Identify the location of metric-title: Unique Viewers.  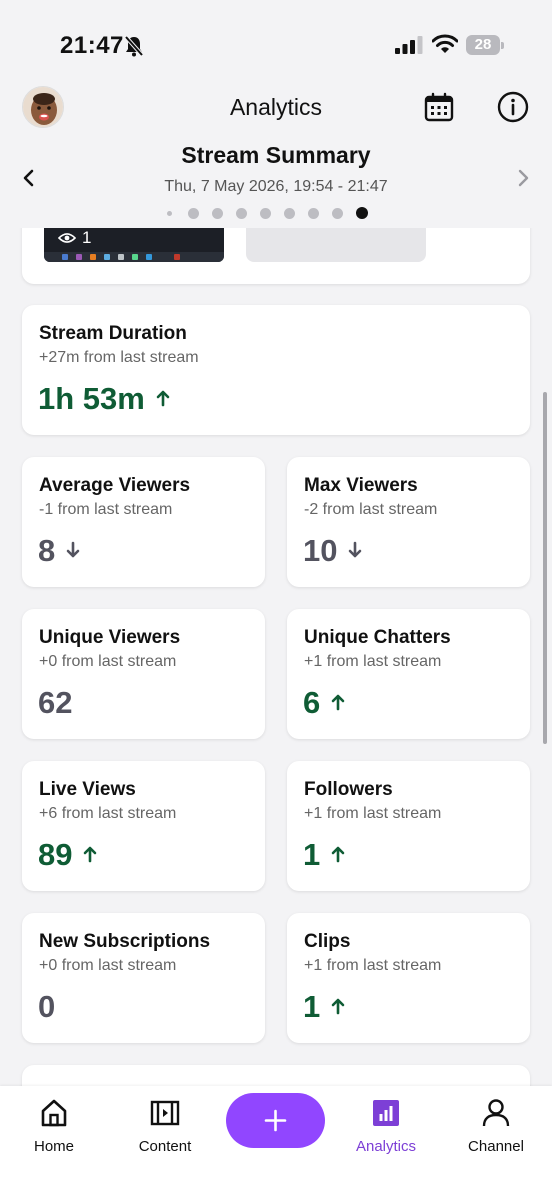
(110, 637).